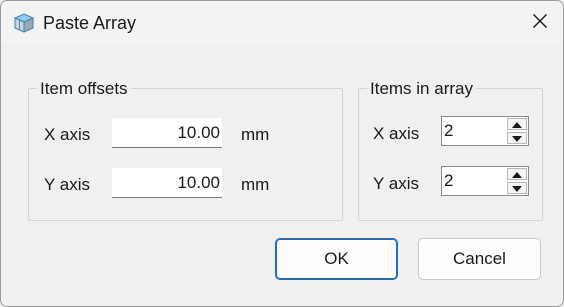 This screenshot has width=564, height=307. I want to click on close-icon, so click(540, 23).